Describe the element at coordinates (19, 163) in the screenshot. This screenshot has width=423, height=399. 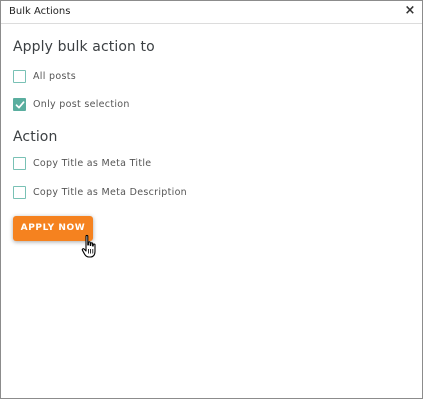
I see `copy-title-meta-title-checkbox` at that location.